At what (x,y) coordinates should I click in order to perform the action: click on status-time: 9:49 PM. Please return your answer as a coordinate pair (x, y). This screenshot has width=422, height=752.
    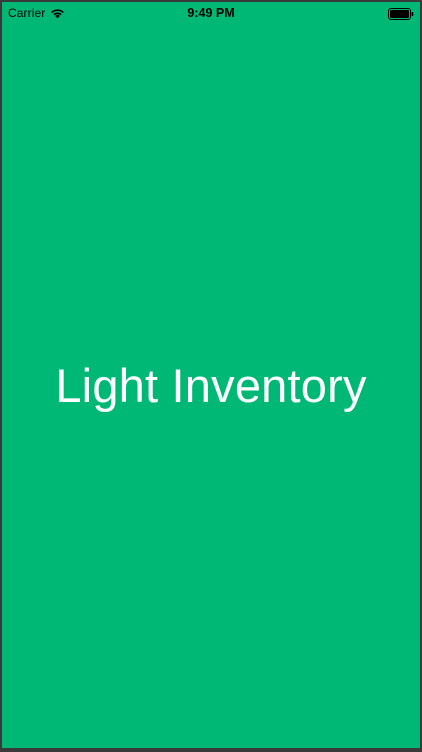
    Looking at the image, I should click on (211, 13).